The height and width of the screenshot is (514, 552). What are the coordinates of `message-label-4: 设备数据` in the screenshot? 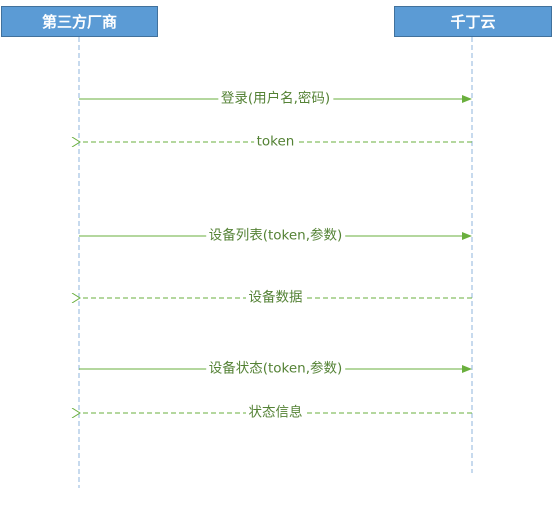 It's located at (275, 298).